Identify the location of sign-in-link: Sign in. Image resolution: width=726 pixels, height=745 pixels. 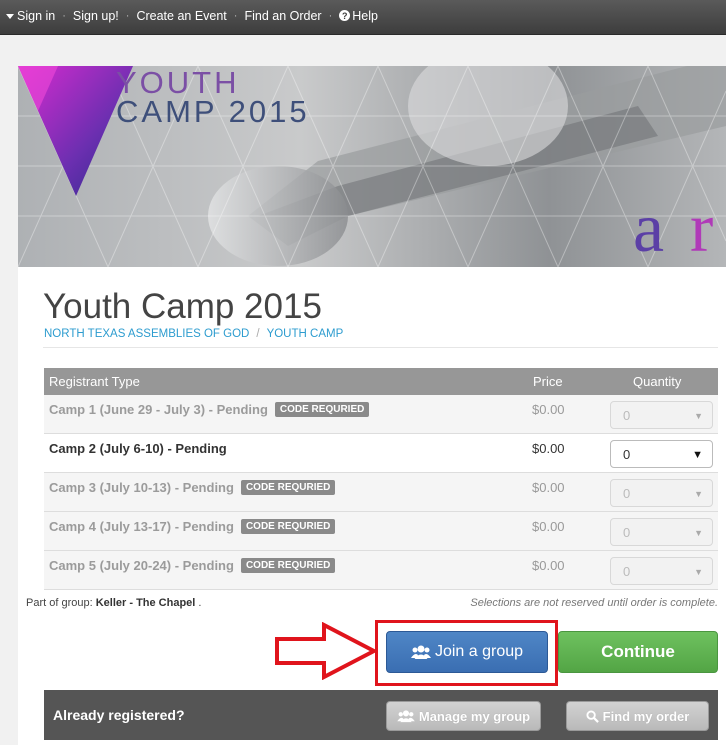
(30, 16).